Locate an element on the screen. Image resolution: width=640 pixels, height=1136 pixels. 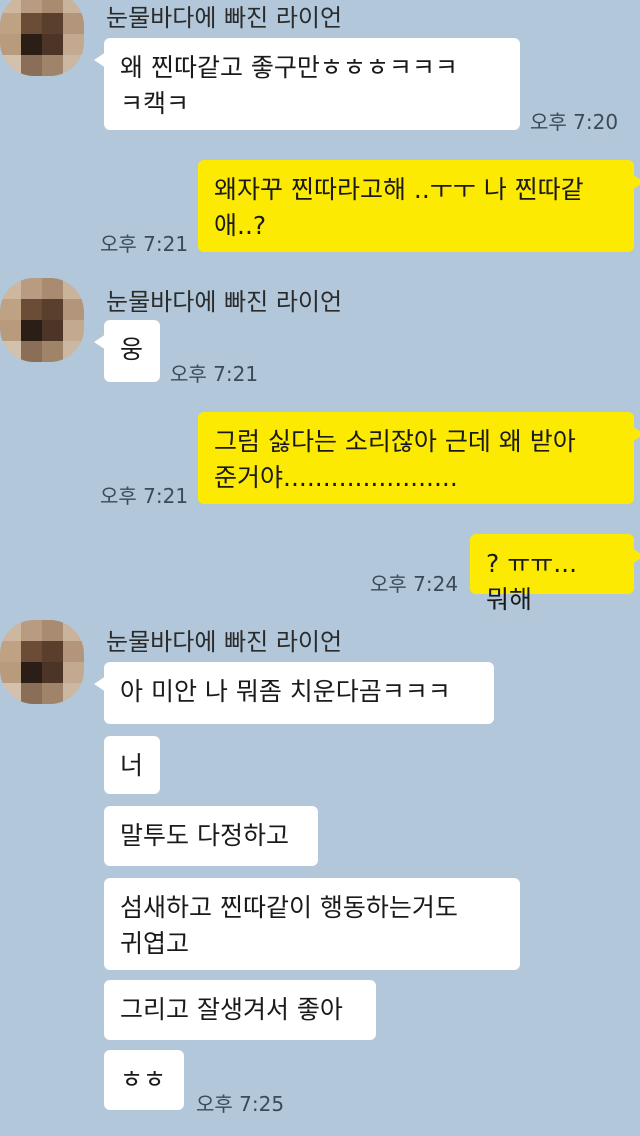
message-bubble: ㅎㅎ is located at coordinates (144, 1080).